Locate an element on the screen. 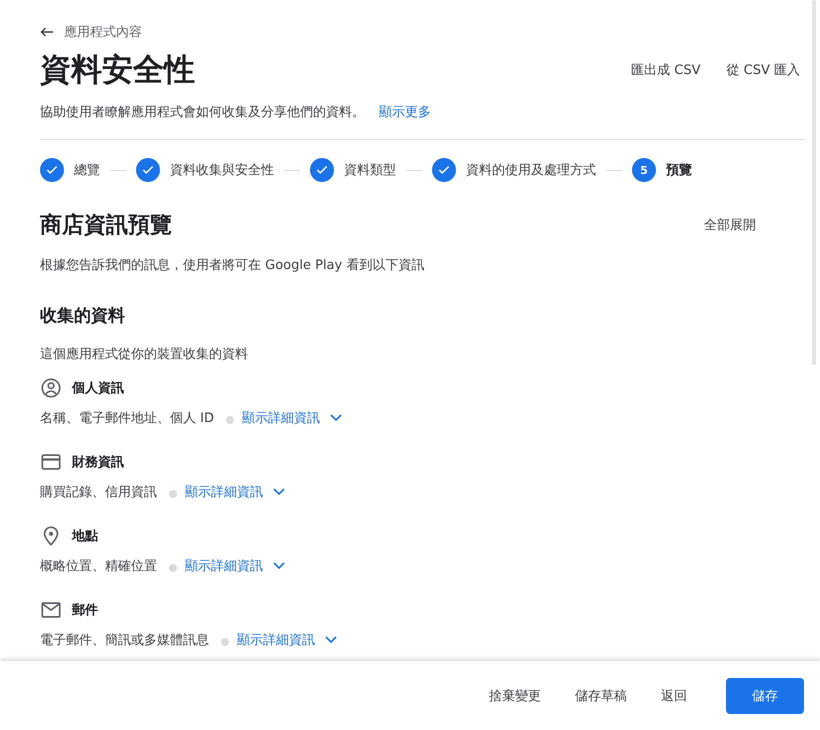  header-action-button: 從 CSV 匯入 is located at coordinates (763, 70).